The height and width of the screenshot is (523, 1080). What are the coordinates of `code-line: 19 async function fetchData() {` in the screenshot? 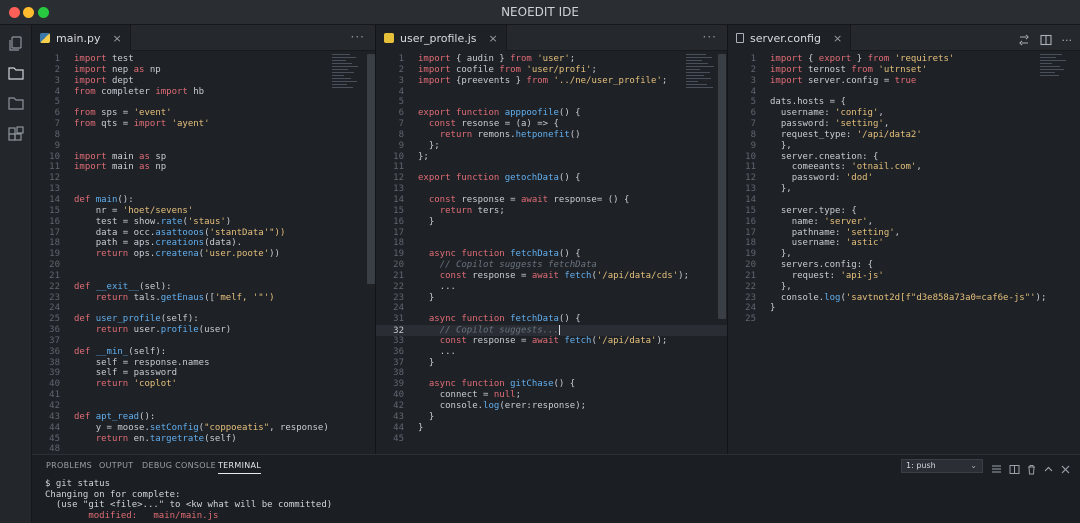 It's located at (551, 254).